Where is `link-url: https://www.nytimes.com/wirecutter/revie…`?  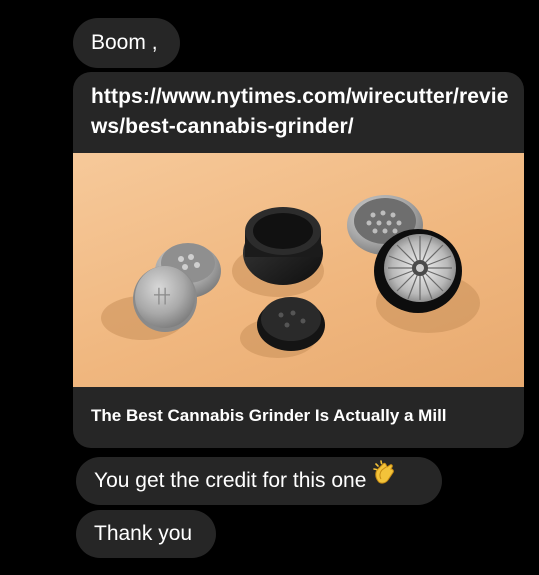
link-url: https://www.nytimes.com/wirecutter/revie… is located at coordinates (303, 112).